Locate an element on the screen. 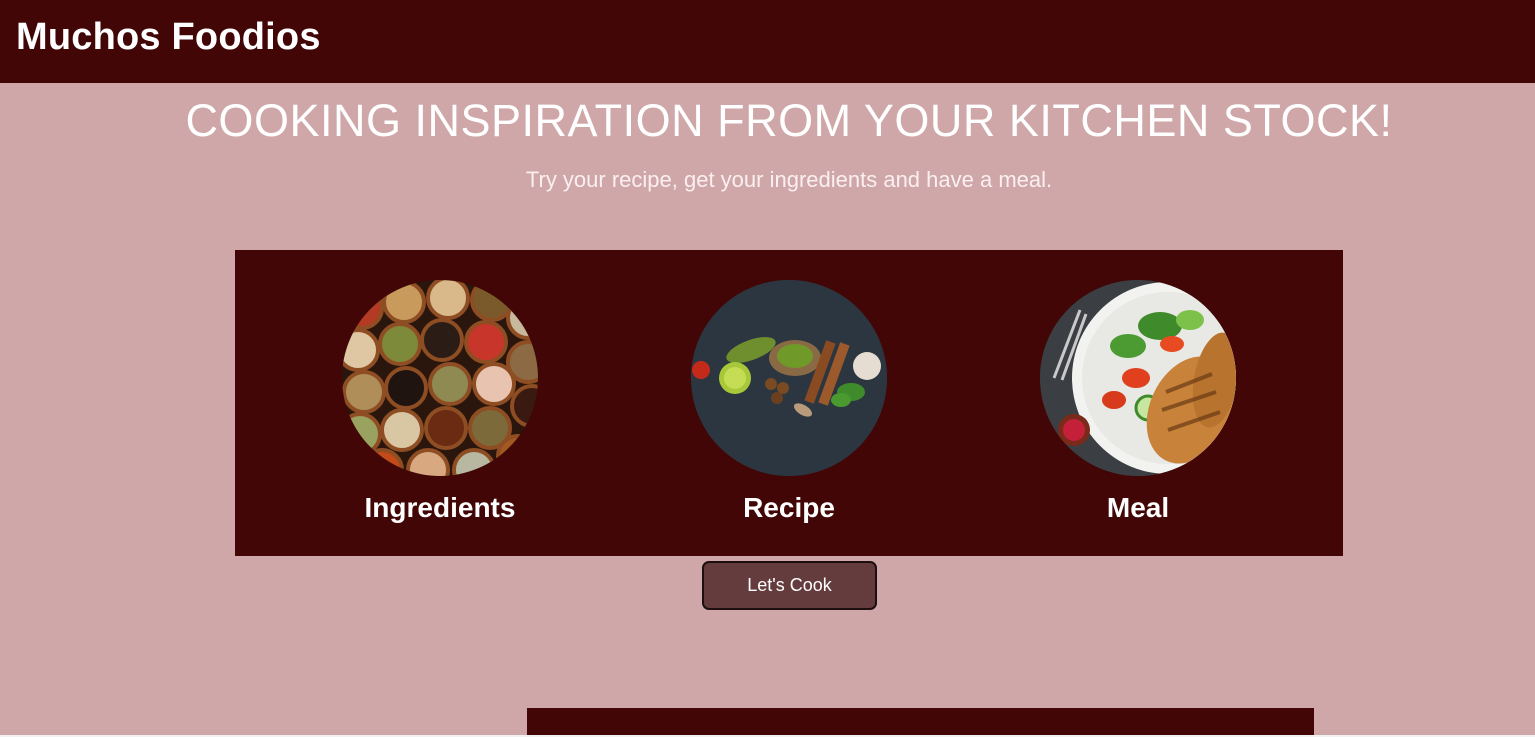 The image size is (1535, 737). brand-logo-text: Muchos Foodios is located at coordinates (168, 37).